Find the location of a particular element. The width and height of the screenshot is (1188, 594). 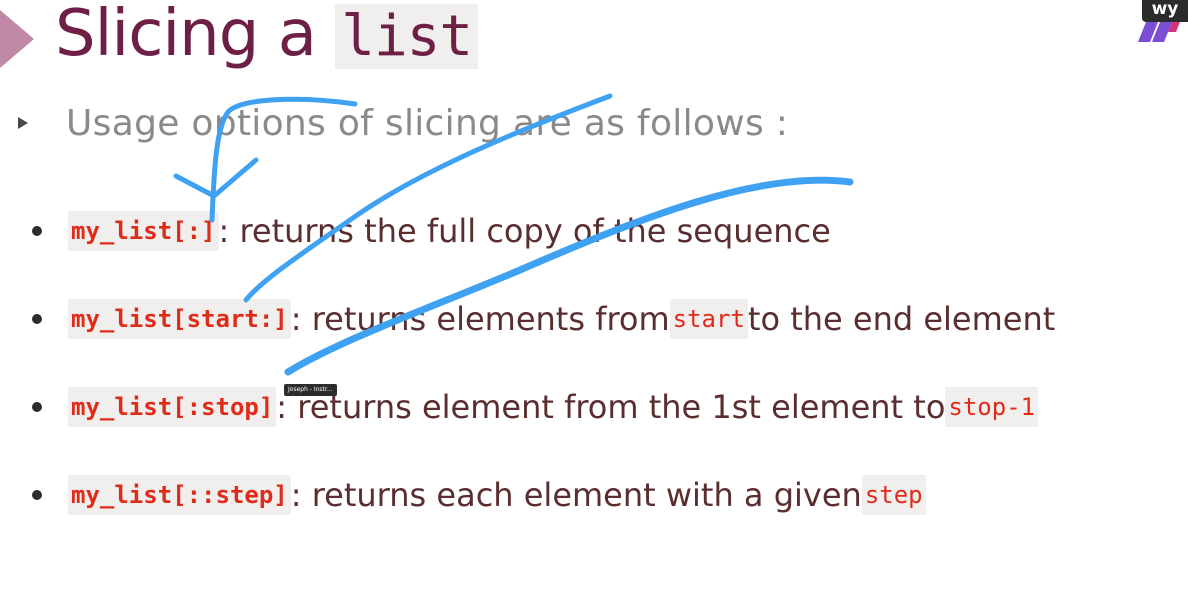

code-snippet: my_list[::step] is located at coordinates (179, 495).